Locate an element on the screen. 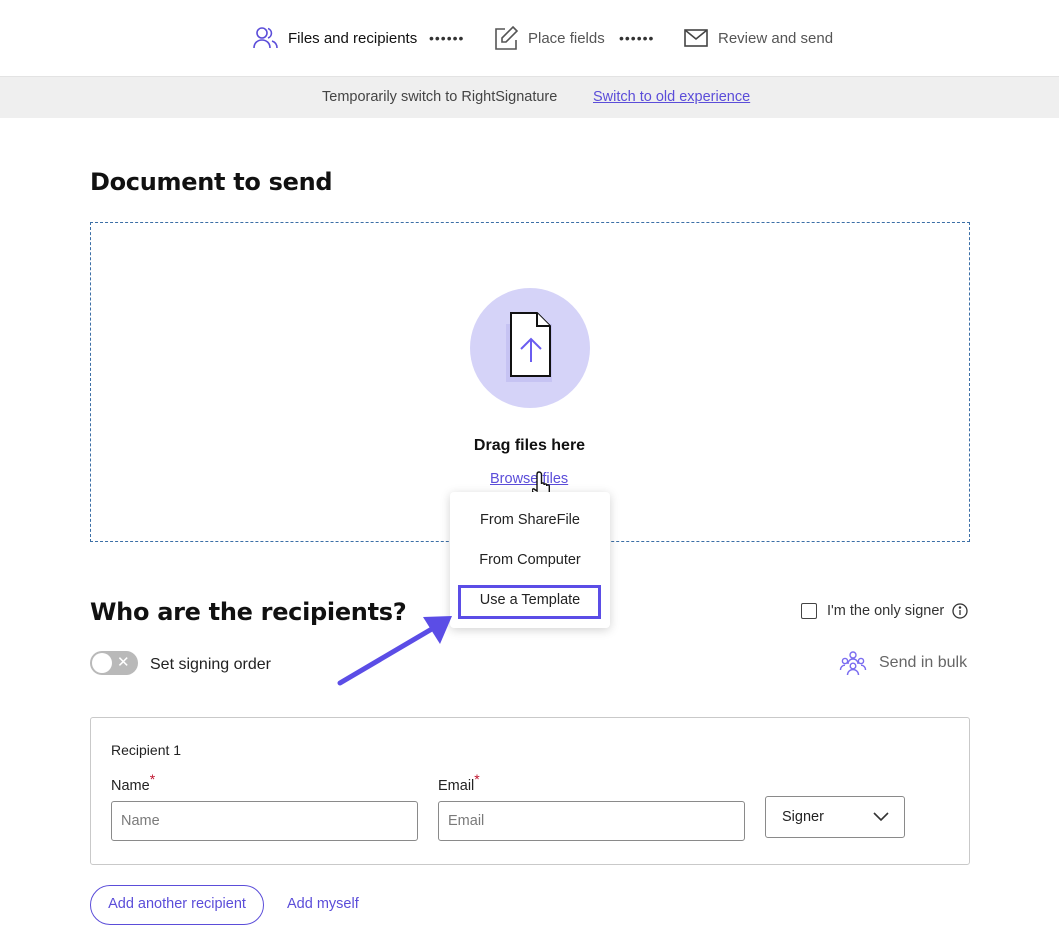 Image resolution: width=1059 pixels, height=935 pixels. menu-item-from-computer: From Computer is located at coordinates (530, 560).